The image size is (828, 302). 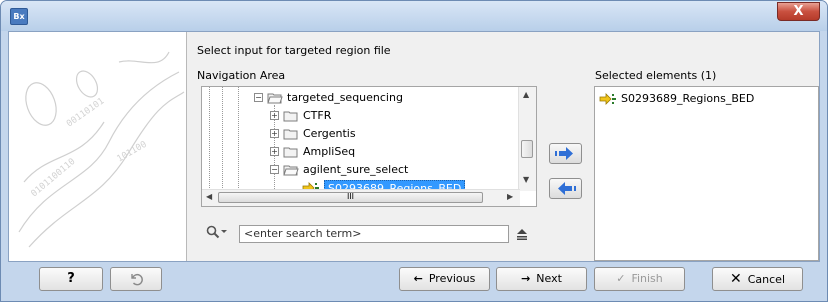 I want to click on help-button: ?, so click(x=71, y=279).